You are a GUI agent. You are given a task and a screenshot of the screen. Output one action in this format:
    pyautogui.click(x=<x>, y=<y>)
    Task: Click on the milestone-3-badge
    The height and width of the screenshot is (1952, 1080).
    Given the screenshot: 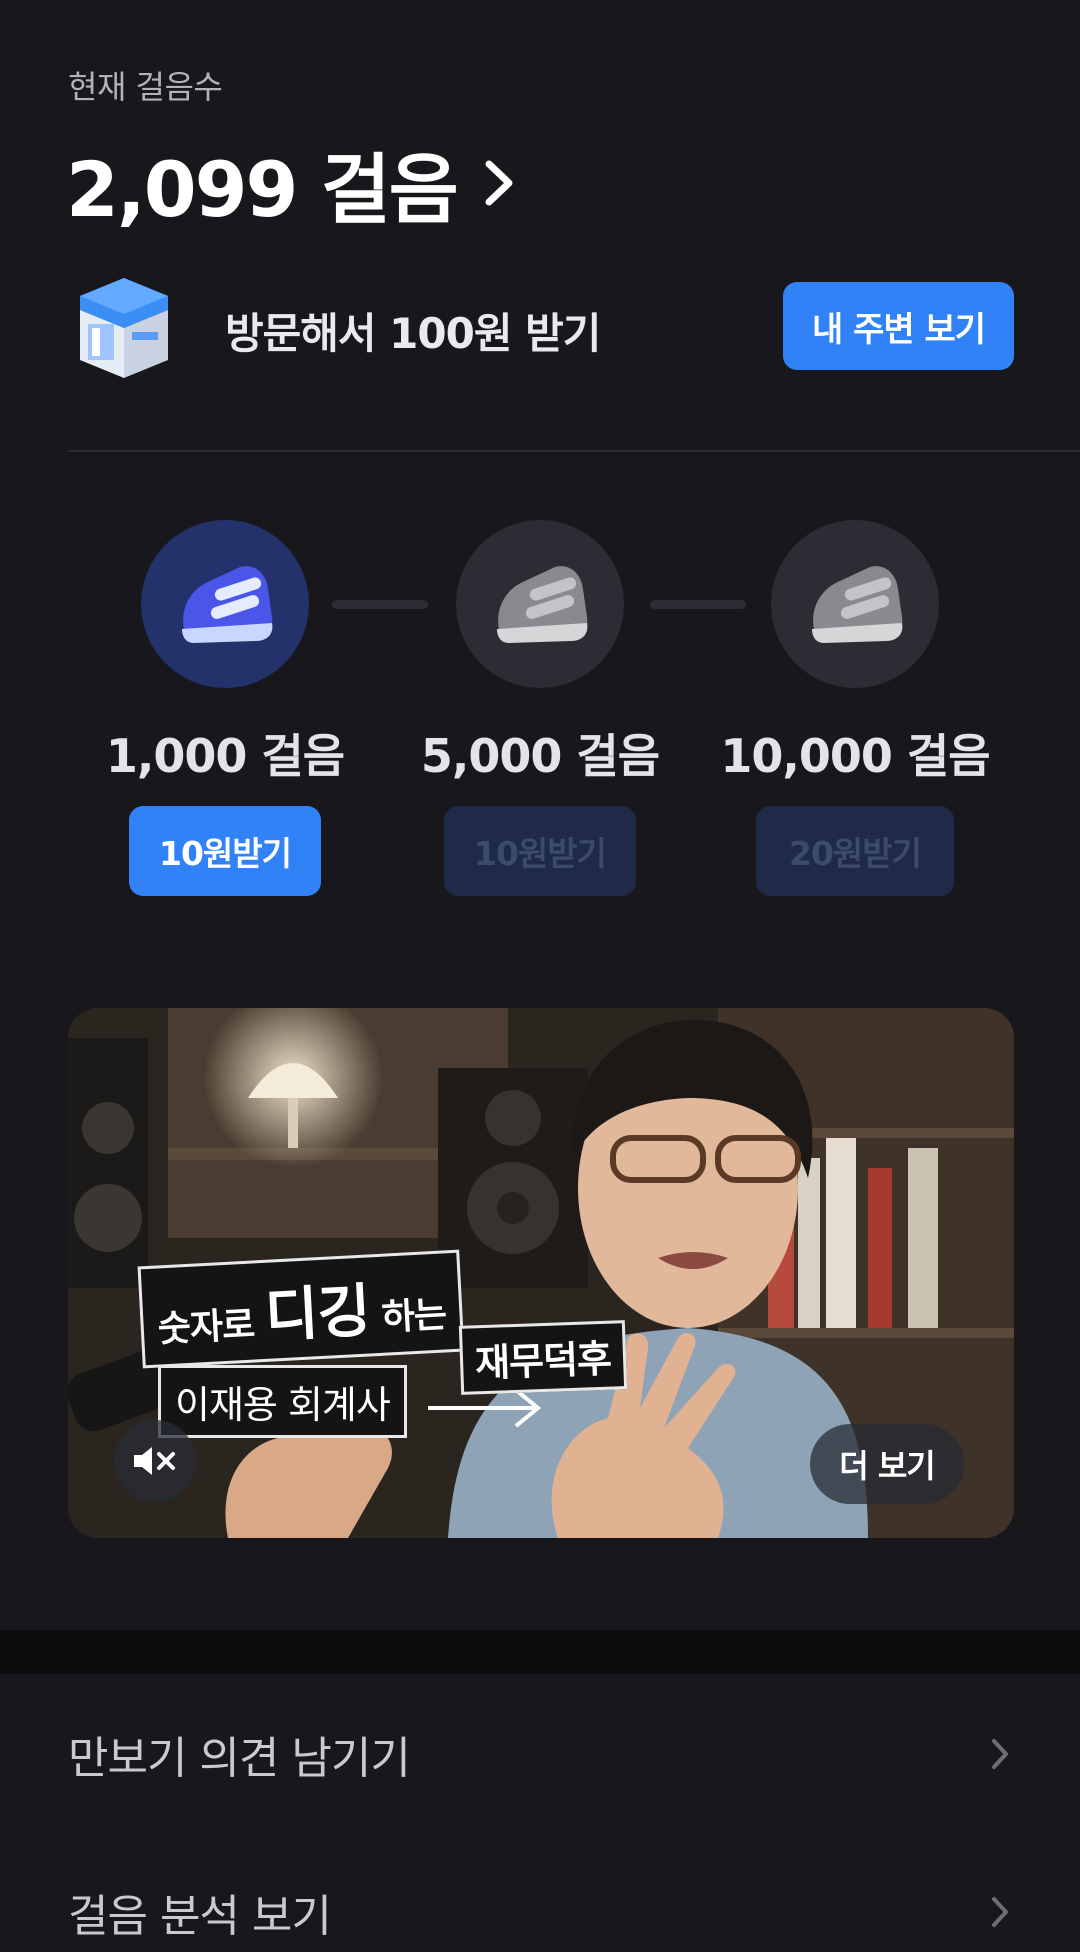 What is the action you would take?
    pyautogui.click(x=855, y=604)
    